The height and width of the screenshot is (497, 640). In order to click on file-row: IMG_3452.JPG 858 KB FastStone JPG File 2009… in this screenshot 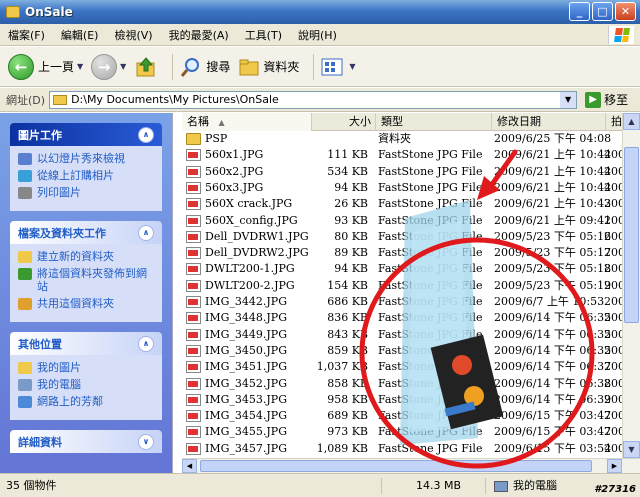, I will do `click(402, 384)`.